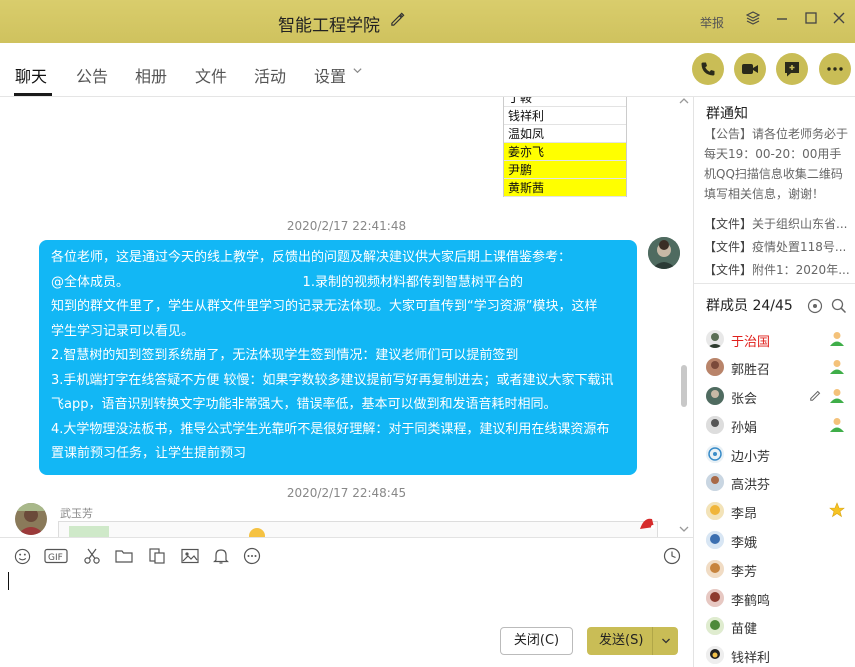 Image resolution: width=855 pixels, height=667 pixels. What do you see at coordinates (565, 170) in the screenshot?
I see `sheet-row: 尹鹏` at bounding box center [565, 170].